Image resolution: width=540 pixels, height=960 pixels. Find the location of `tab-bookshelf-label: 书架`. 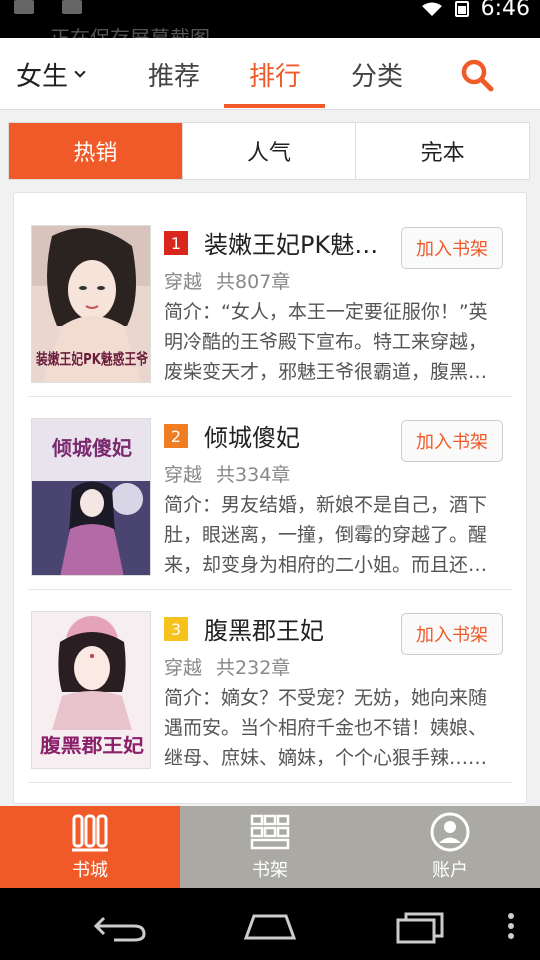

tab-bookshelf-label: 书架 is located at coordinates (270, 870).